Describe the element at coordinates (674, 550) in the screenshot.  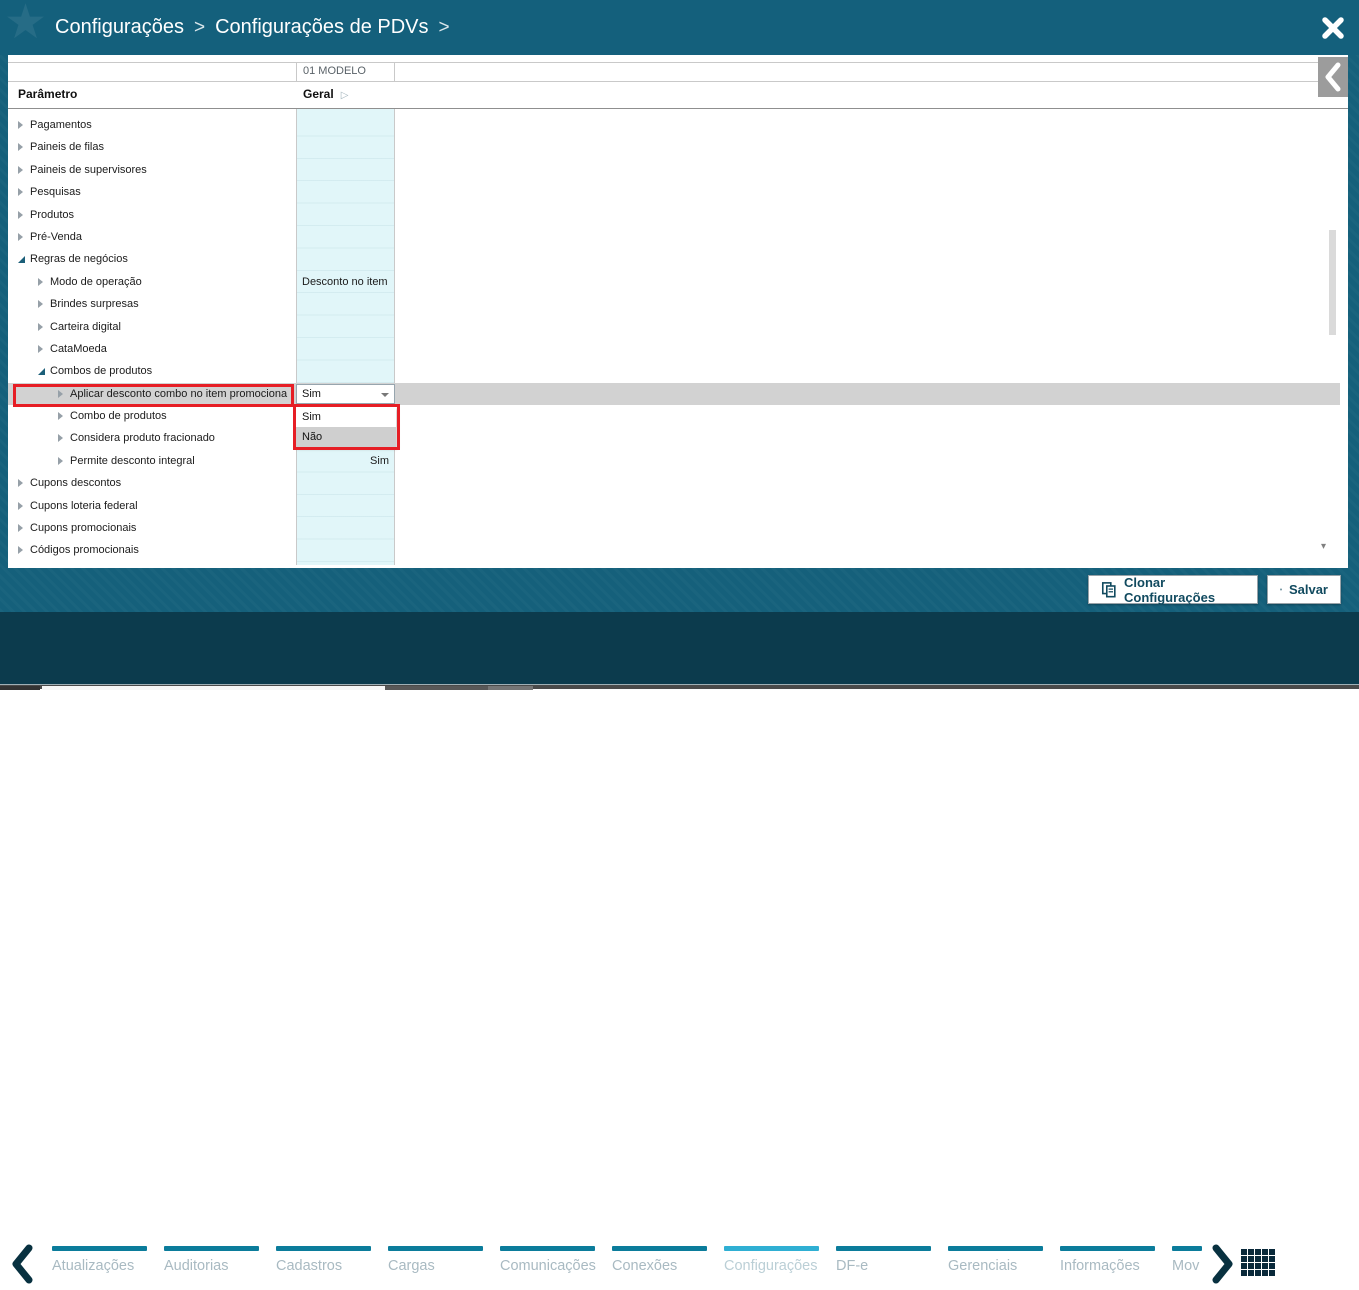
I see `tree-row: Códigos promocionais` at that location.